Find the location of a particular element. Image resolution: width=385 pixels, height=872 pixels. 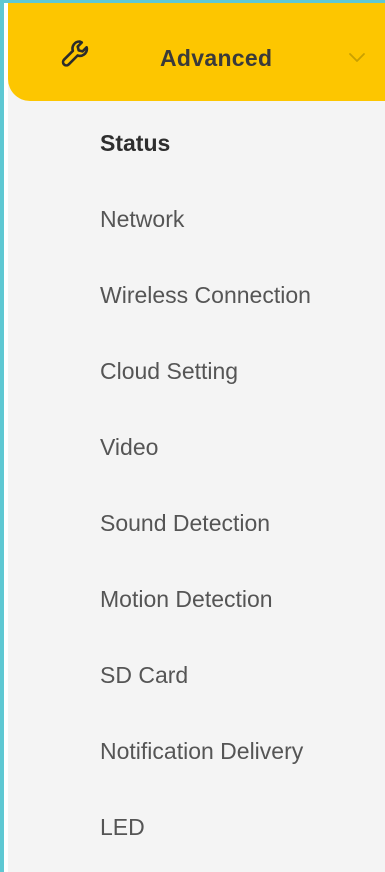

menu-item-network: Network is located at coordinates (142, 219).